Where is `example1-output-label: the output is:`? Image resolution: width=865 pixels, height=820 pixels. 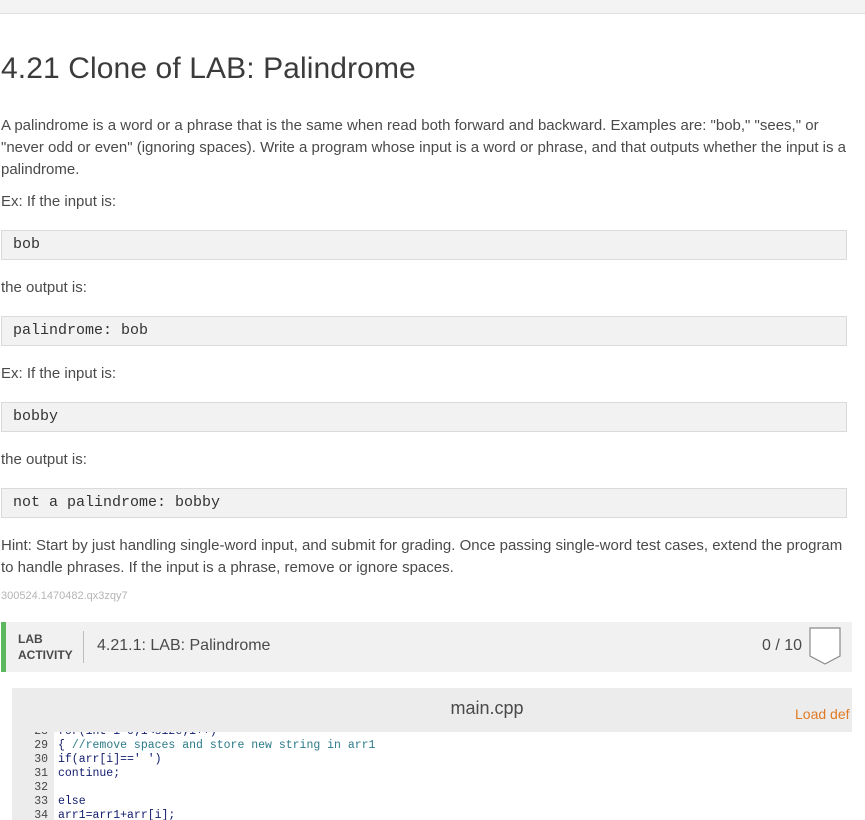 example1-output-label: the output is: is located at coordinates (44, 287).